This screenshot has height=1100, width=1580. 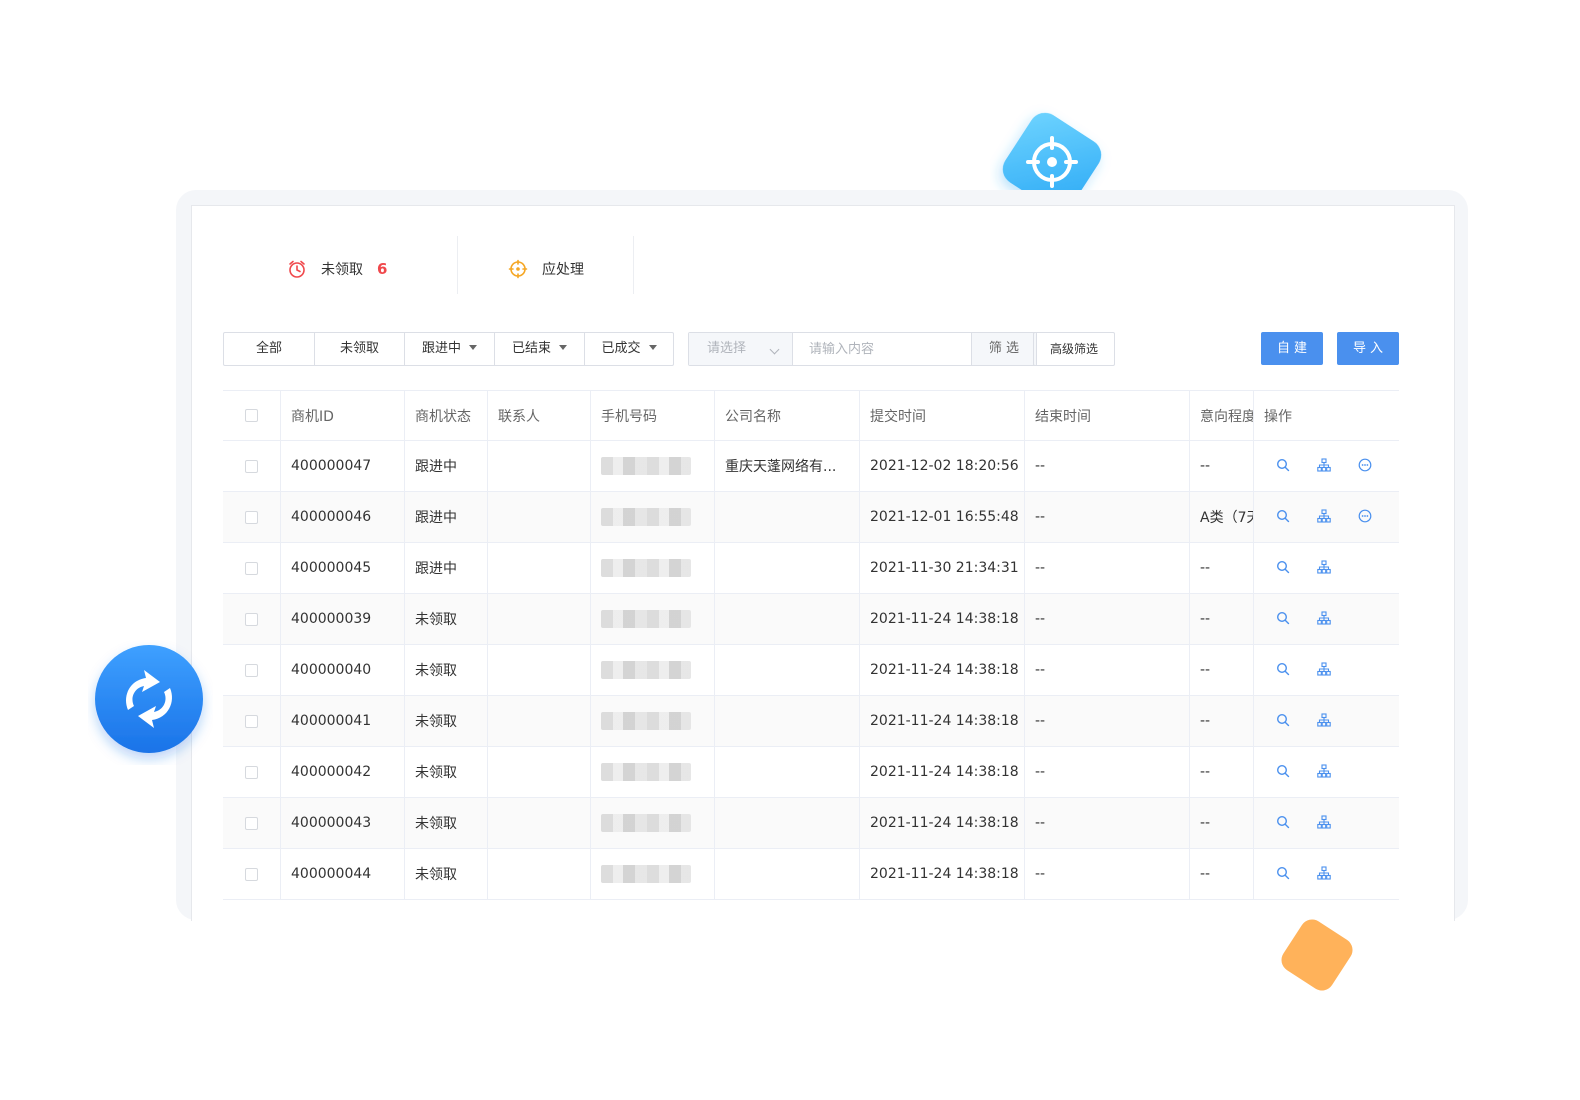 What do you see at coordinates (629, 349) in the screenshot?
I see `tab-closed-deal: 已成交` at bounding box center [629, 349].